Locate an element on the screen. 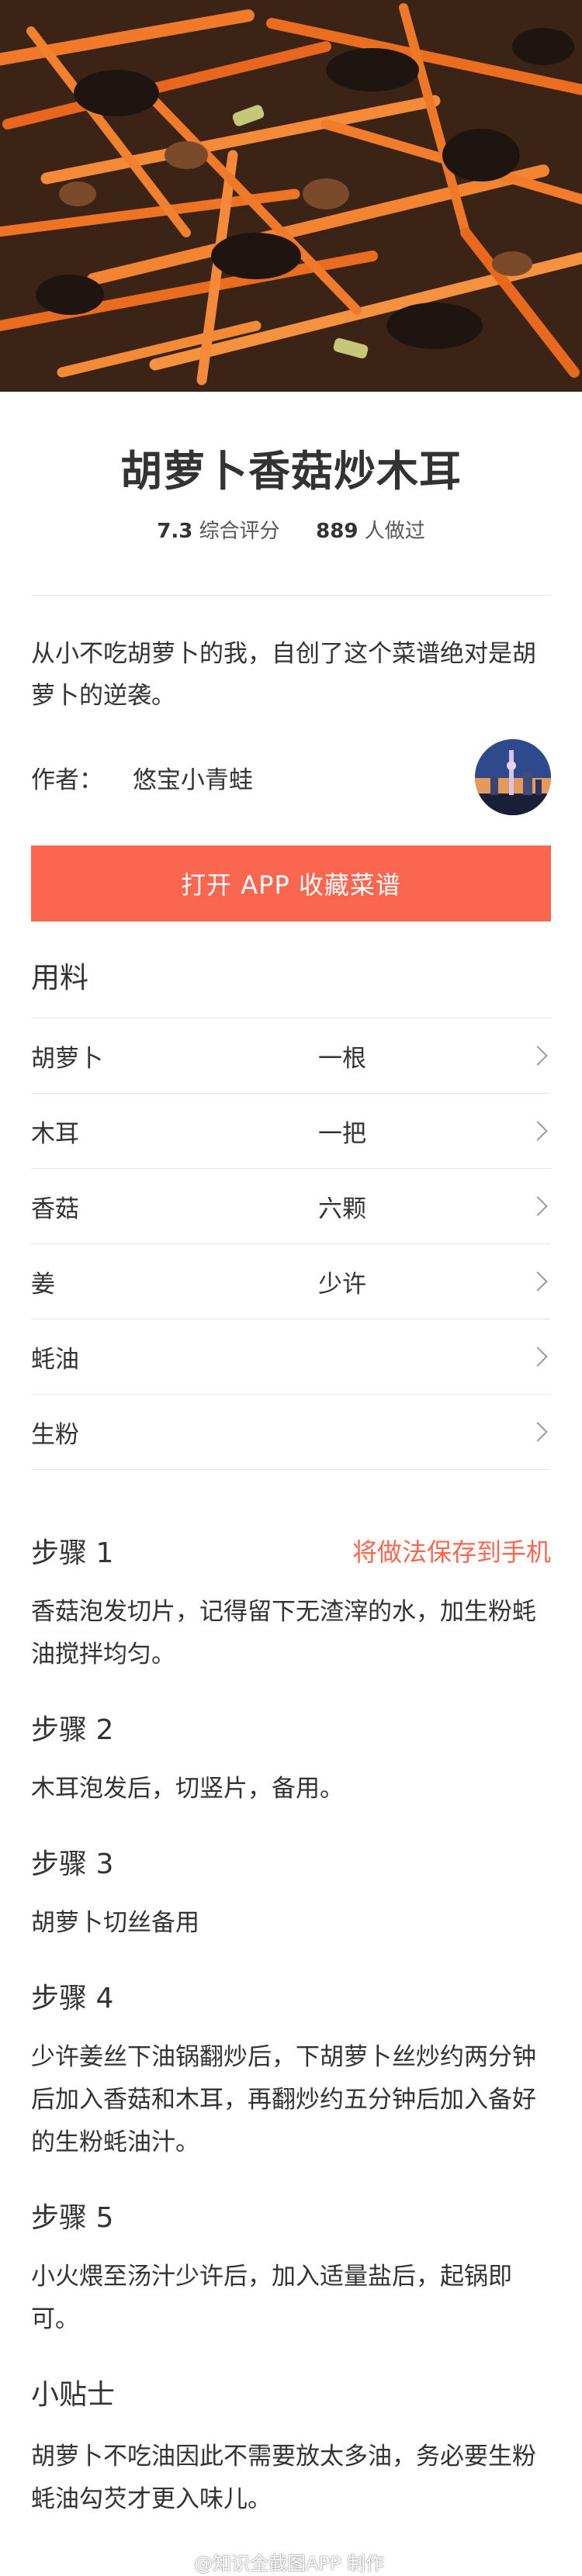 The height and width of the screenshot is (2576, 582). tips-text: 胡萝卜不吃油因此不需要放太多油，务必要生粉蚝油勾芡才更入味儿。 is located at coordinates (283, 2478).